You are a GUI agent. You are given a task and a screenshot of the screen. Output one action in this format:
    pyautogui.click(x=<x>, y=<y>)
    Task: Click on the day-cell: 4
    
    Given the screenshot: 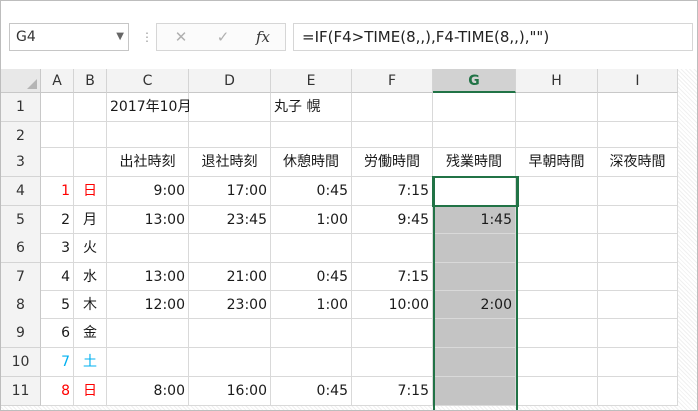 What is the action you would take?
    pyautogui.click(x=57, y=277)
    